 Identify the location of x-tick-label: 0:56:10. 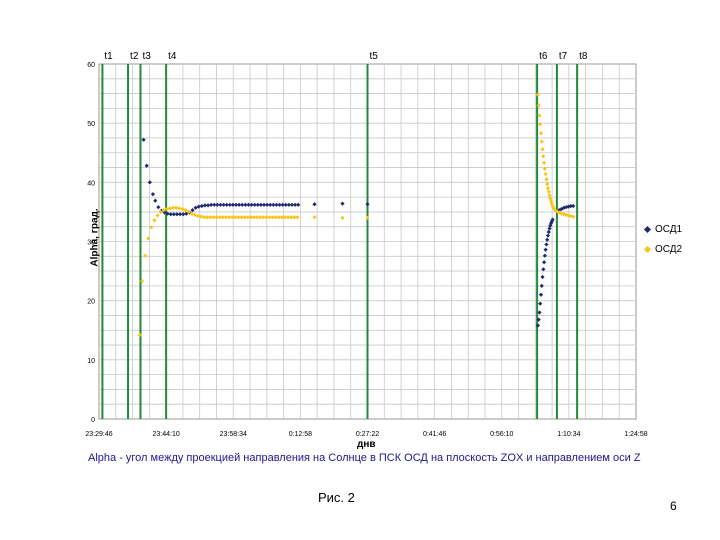
(501, 434).